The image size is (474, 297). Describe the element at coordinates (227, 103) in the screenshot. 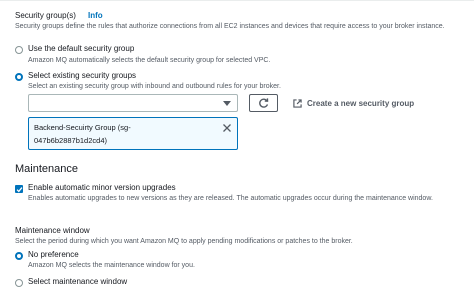

I see `caret-down-icon` at that location.